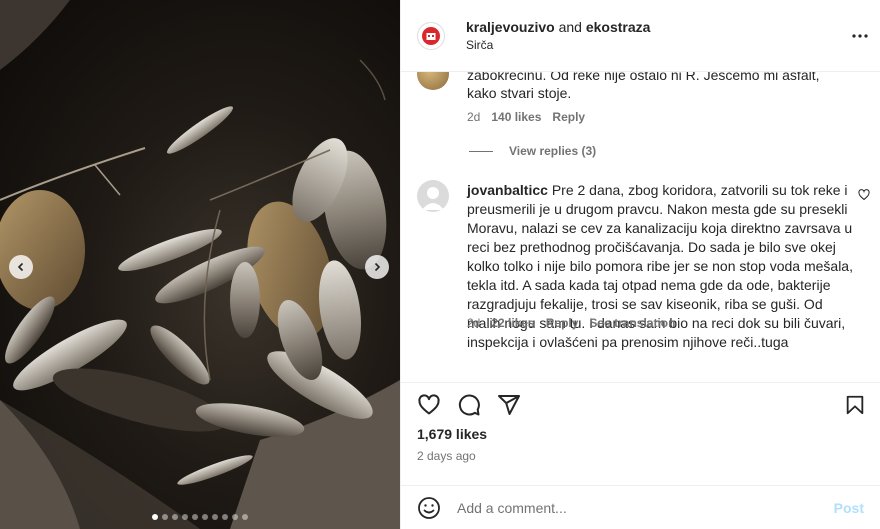 The height and width of the screenshot is (529, 880). What do you see at coordinates (481, 151) in the screenshot?
I see `replies-divider` at bounding box center [481, 151].